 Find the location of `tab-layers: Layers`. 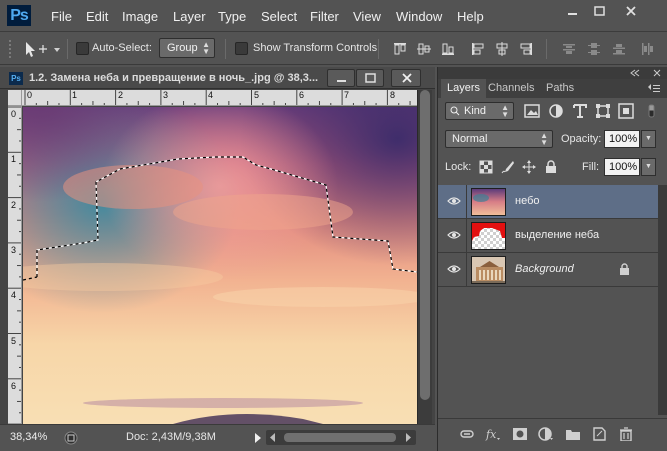

tab-layers: Layers is located at coordinates (464, 88).